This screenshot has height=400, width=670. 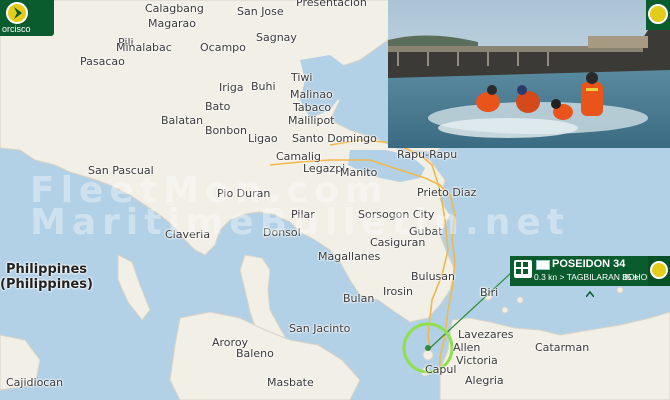 What do you see at coordinates (349, 256) in the screenshot?
I see `place-magallanes: Magallanes` at bounding box center [349, 256].